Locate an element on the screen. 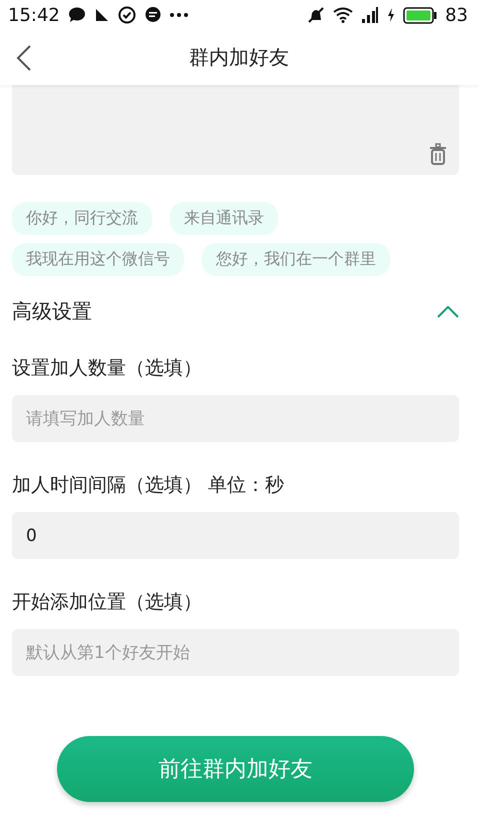 The image size is (478, 837). field-label: 加人时间间隔（选填） 单位：秒 is located at coordinates (149, 485).